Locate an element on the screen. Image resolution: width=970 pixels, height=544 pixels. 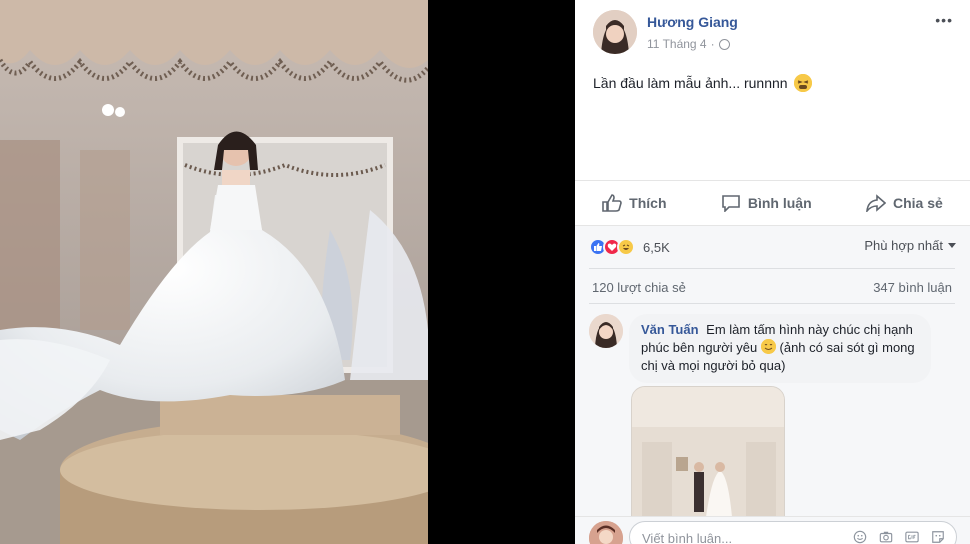
comment-sort-dropdown: Phù hợp nhất is located at coordinates (910, 245).